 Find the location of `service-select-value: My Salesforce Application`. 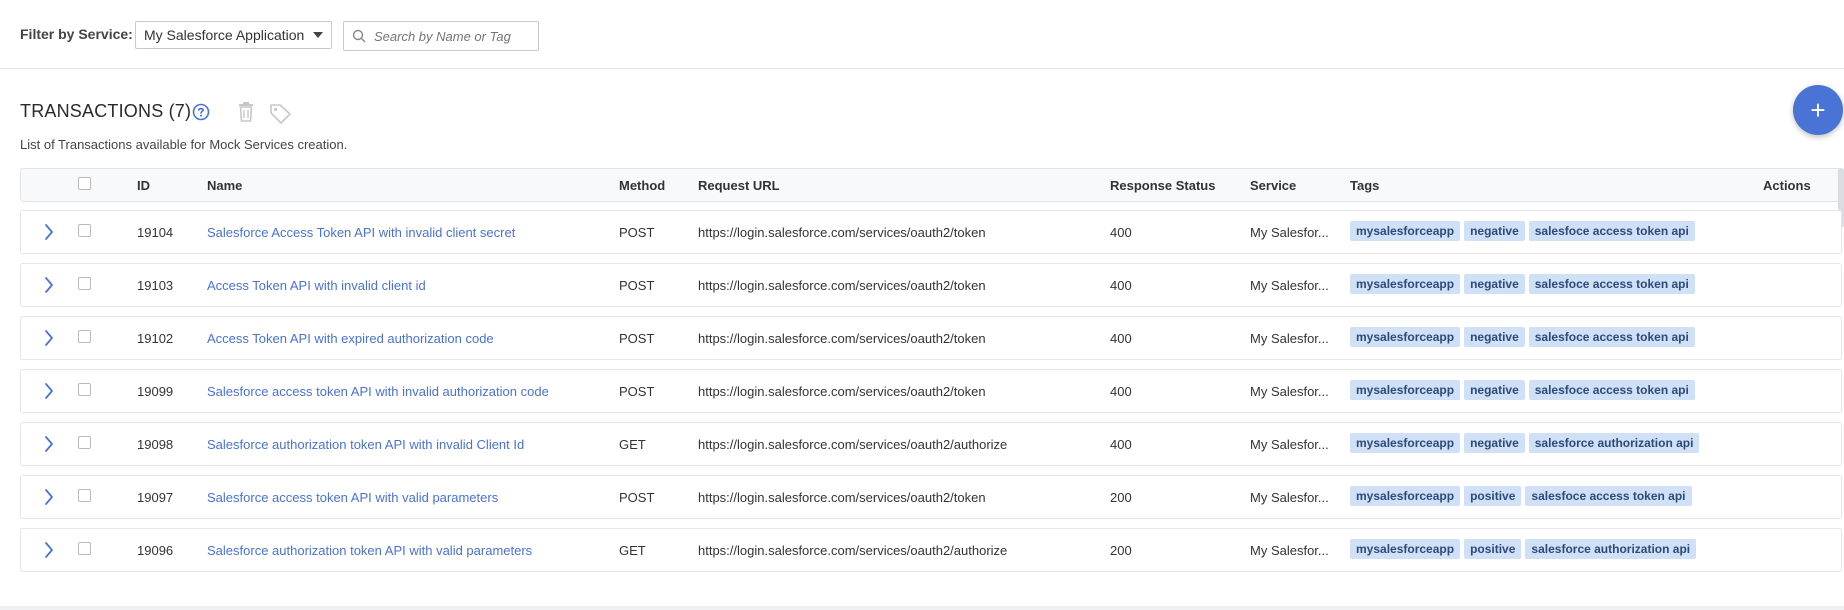

service-select-value: My Salesforce Application is located at coordinates (224, 35).